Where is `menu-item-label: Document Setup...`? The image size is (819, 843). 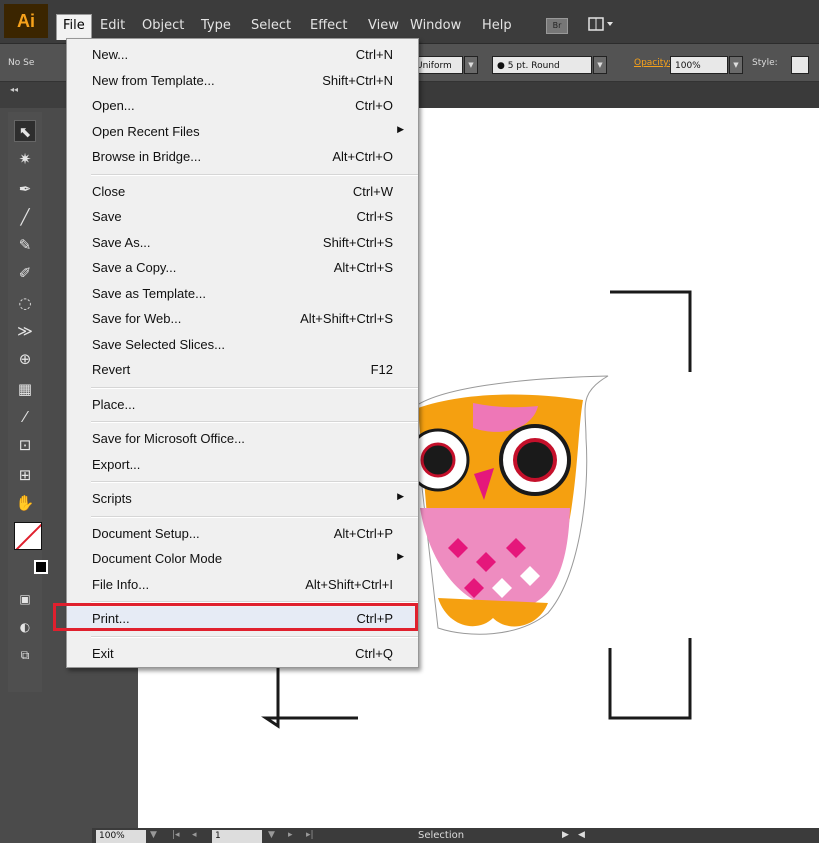 menu-item-label: Document Setup... is located at coordinates (146, 533).